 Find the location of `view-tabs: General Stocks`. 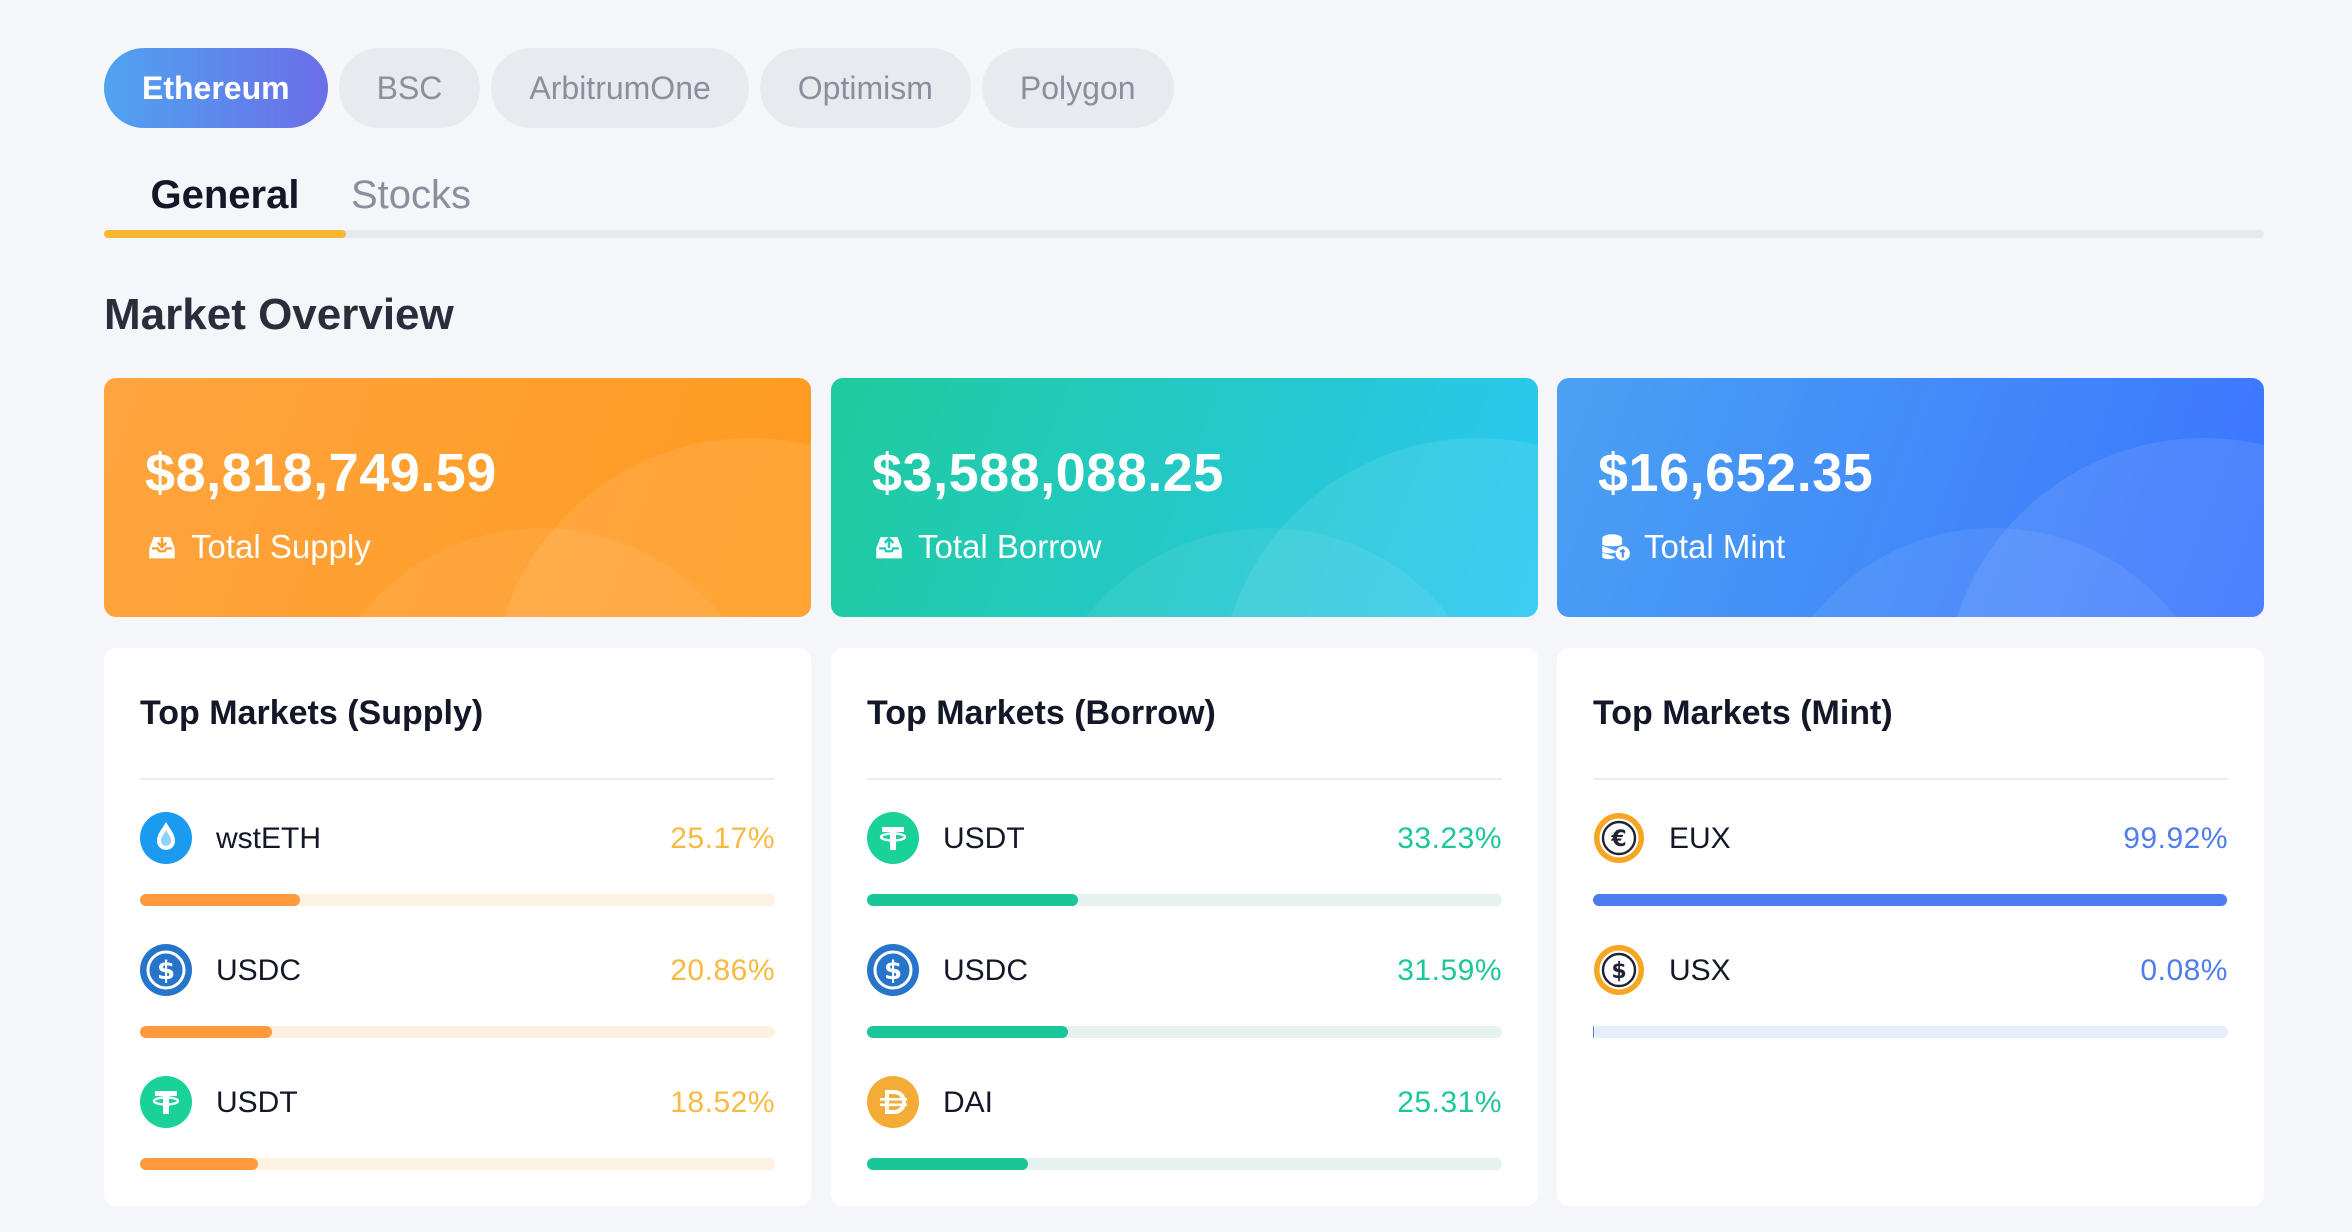

view-tabs: General Stocks is located at coordinates (1184, 199).